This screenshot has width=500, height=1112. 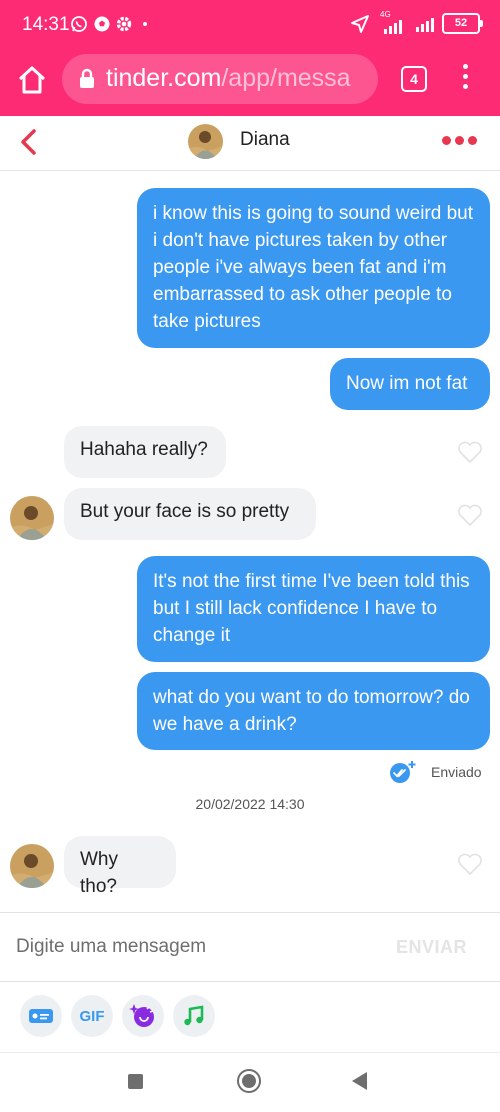 What do you see at coordinates (286, 78) in the screenshot?
I see `url-path: /app/messa` at bounding box center [286, 78].